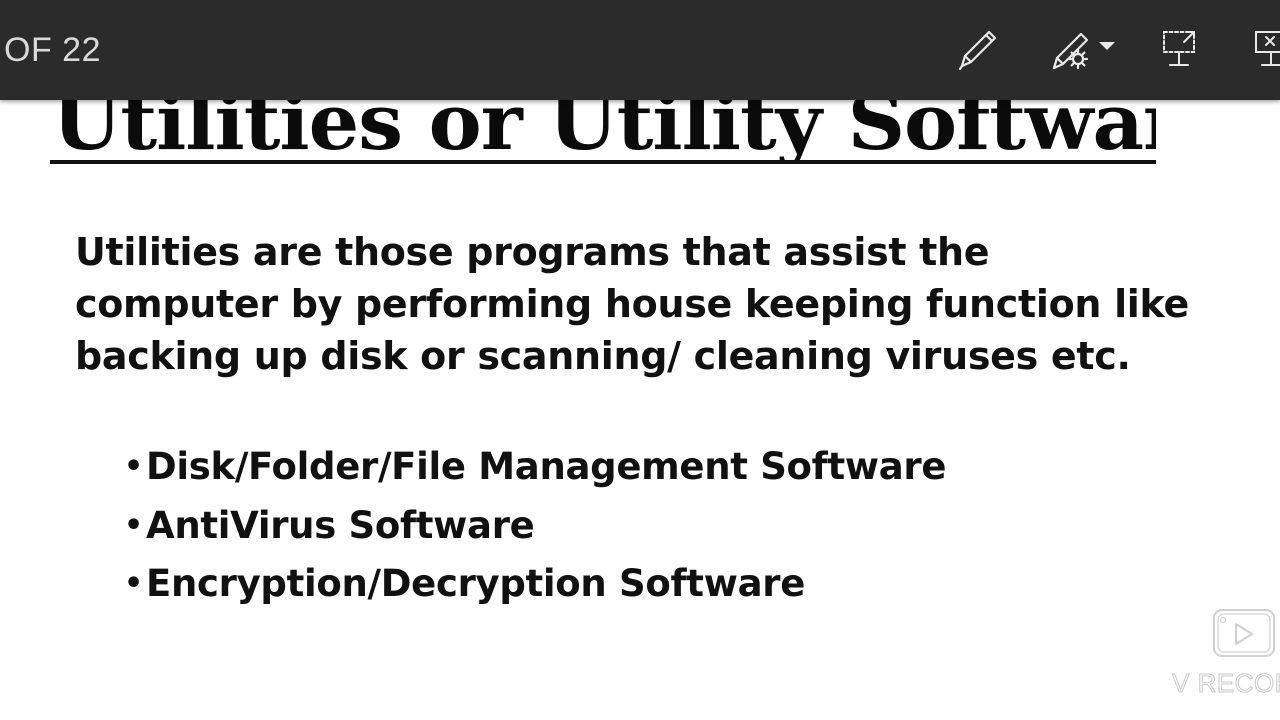 Image resolution: width=1280 pixels, height=720 pixels. What do you see at coordinates (1266, 52) in the screenshot?
I see `close-presentation-icon` at bounding box center [1266, 52].